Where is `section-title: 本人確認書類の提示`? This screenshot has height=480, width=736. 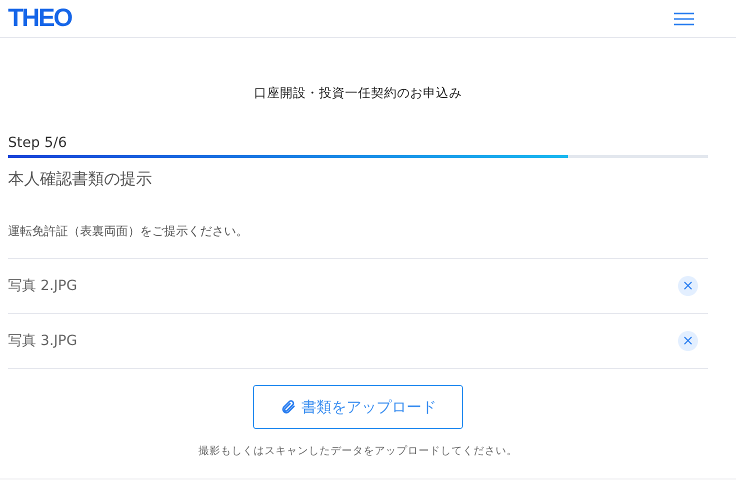 section-title: 本人確認書類の提示 is located at coordinates (80, 179).